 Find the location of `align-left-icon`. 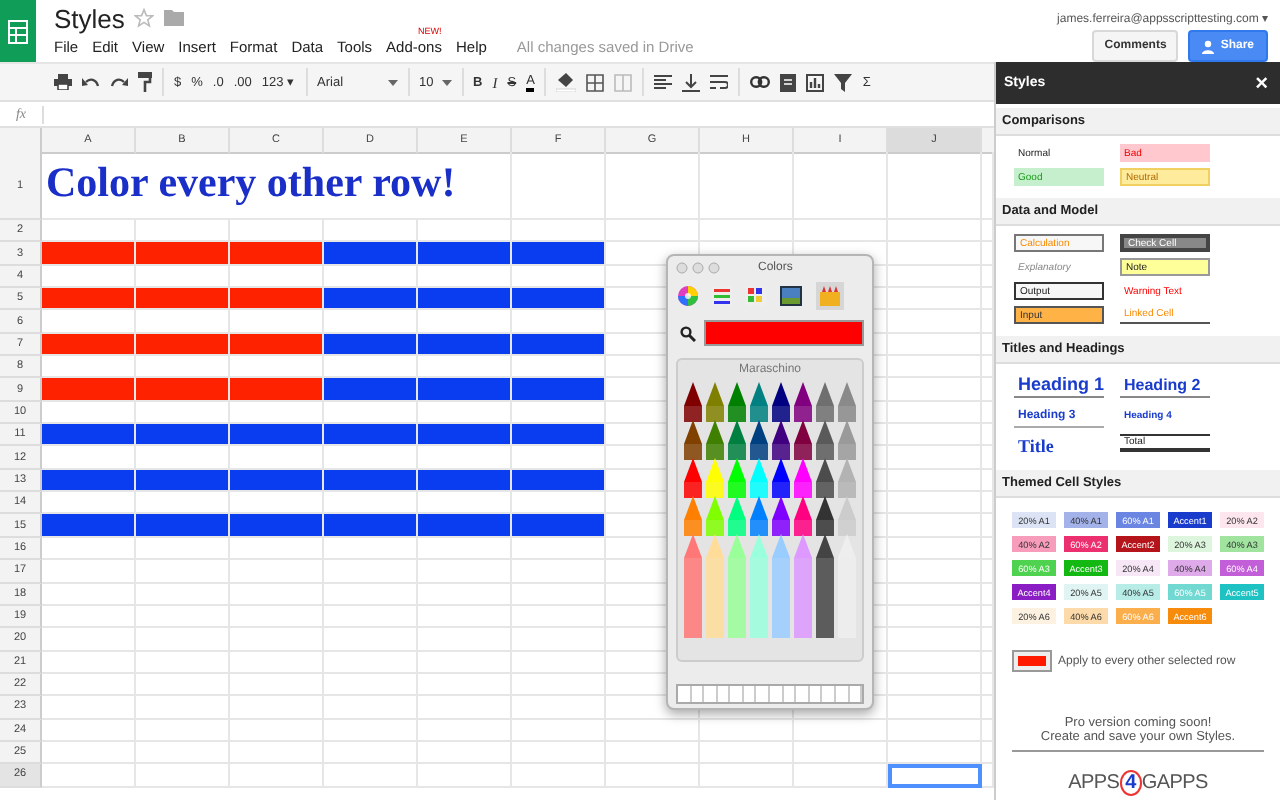

align-left-icon is located at coordinates (663, 82).